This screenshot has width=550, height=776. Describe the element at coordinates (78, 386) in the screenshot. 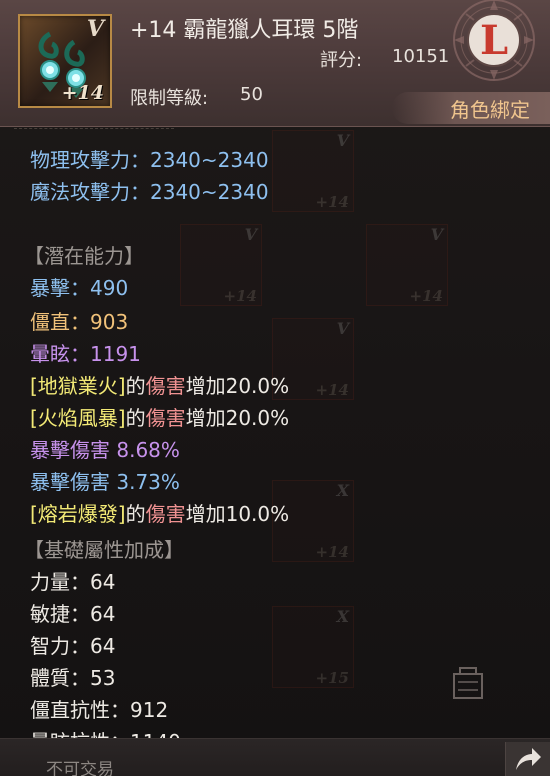

I see `skill-name: [地獄業火]` at that location.